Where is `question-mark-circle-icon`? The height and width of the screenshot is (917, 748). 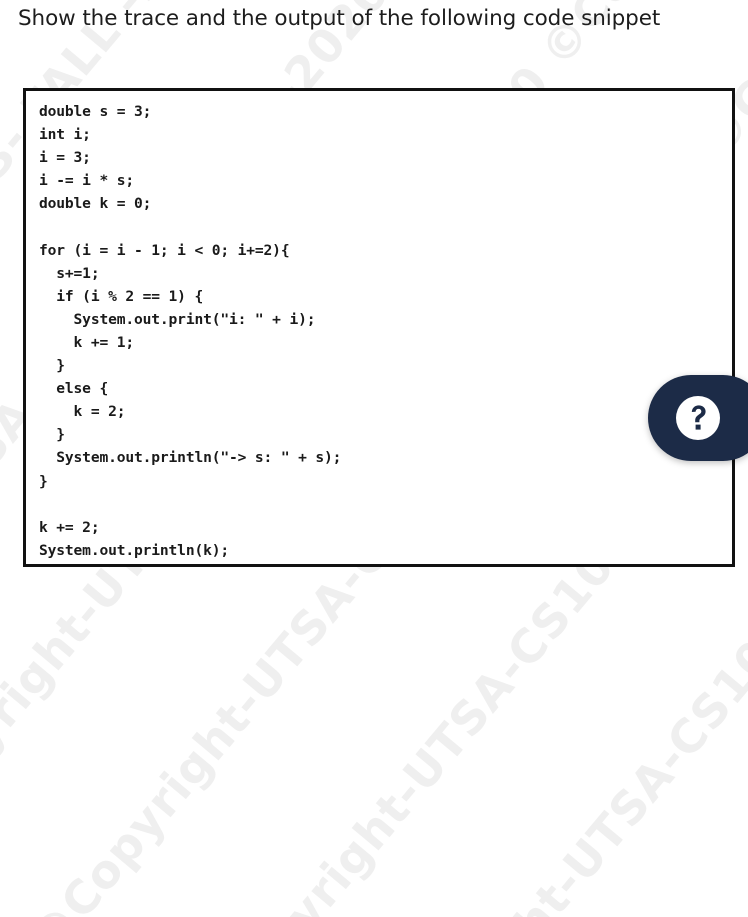 question-mark-circle-icon is located at coordinates (698, 418).